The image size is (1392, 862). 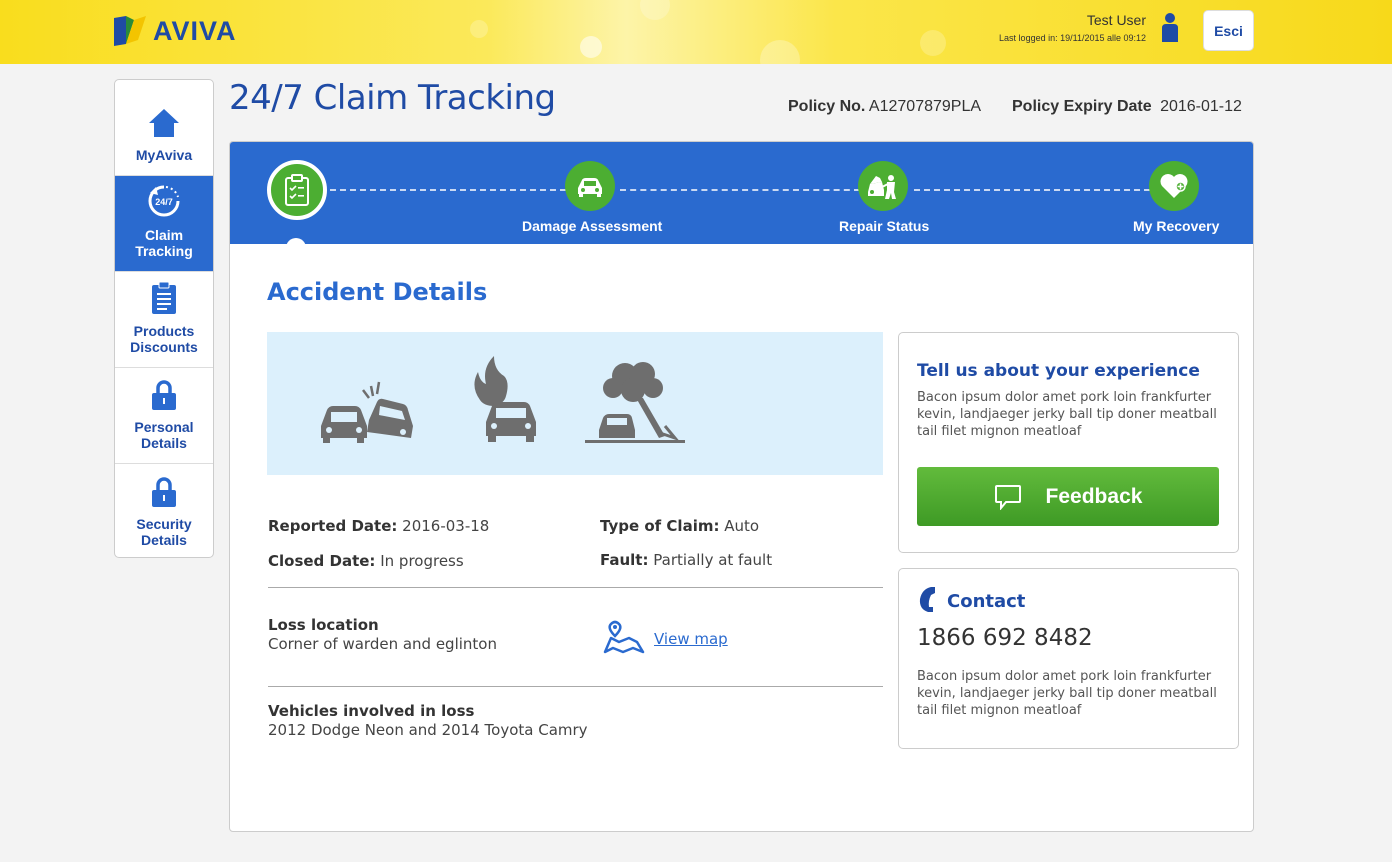 I want to click on page-title: 24/7 Claim Tracking, so click(x=392, y=98).